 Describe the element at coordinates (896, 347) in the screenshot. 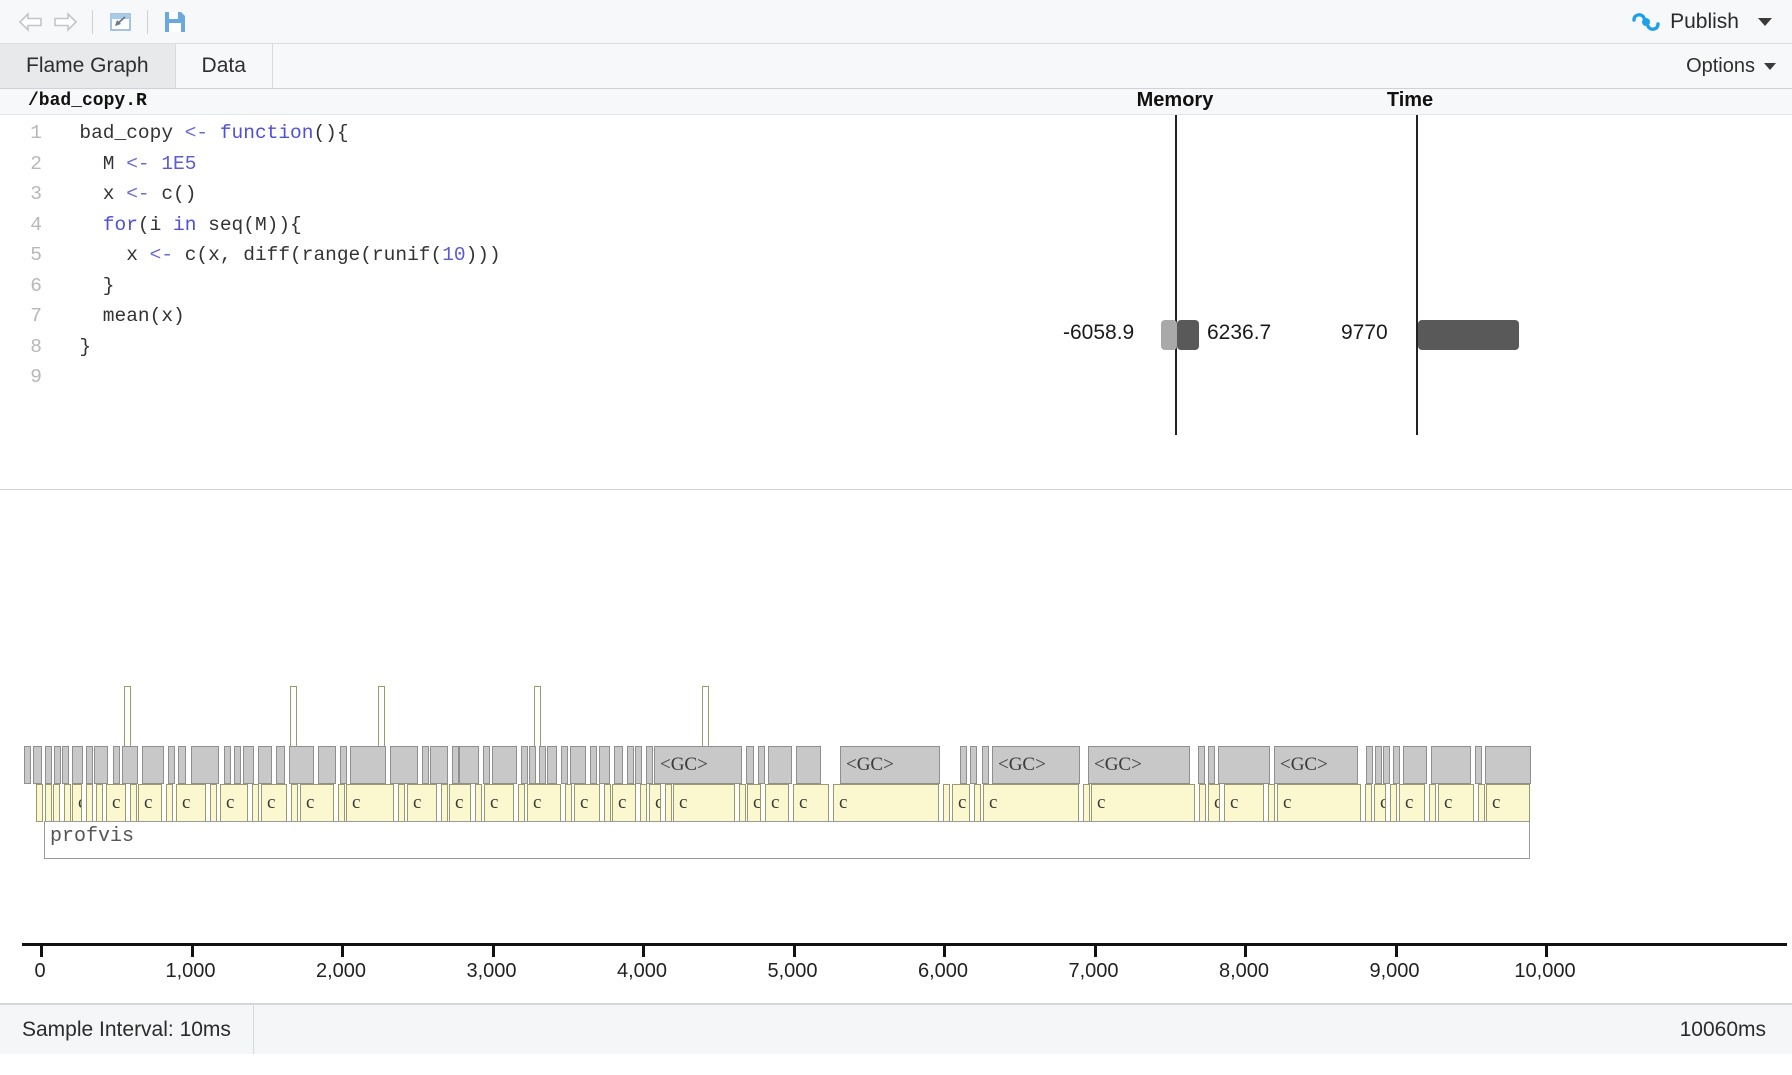

I see `code-line: 8 }` at that location.